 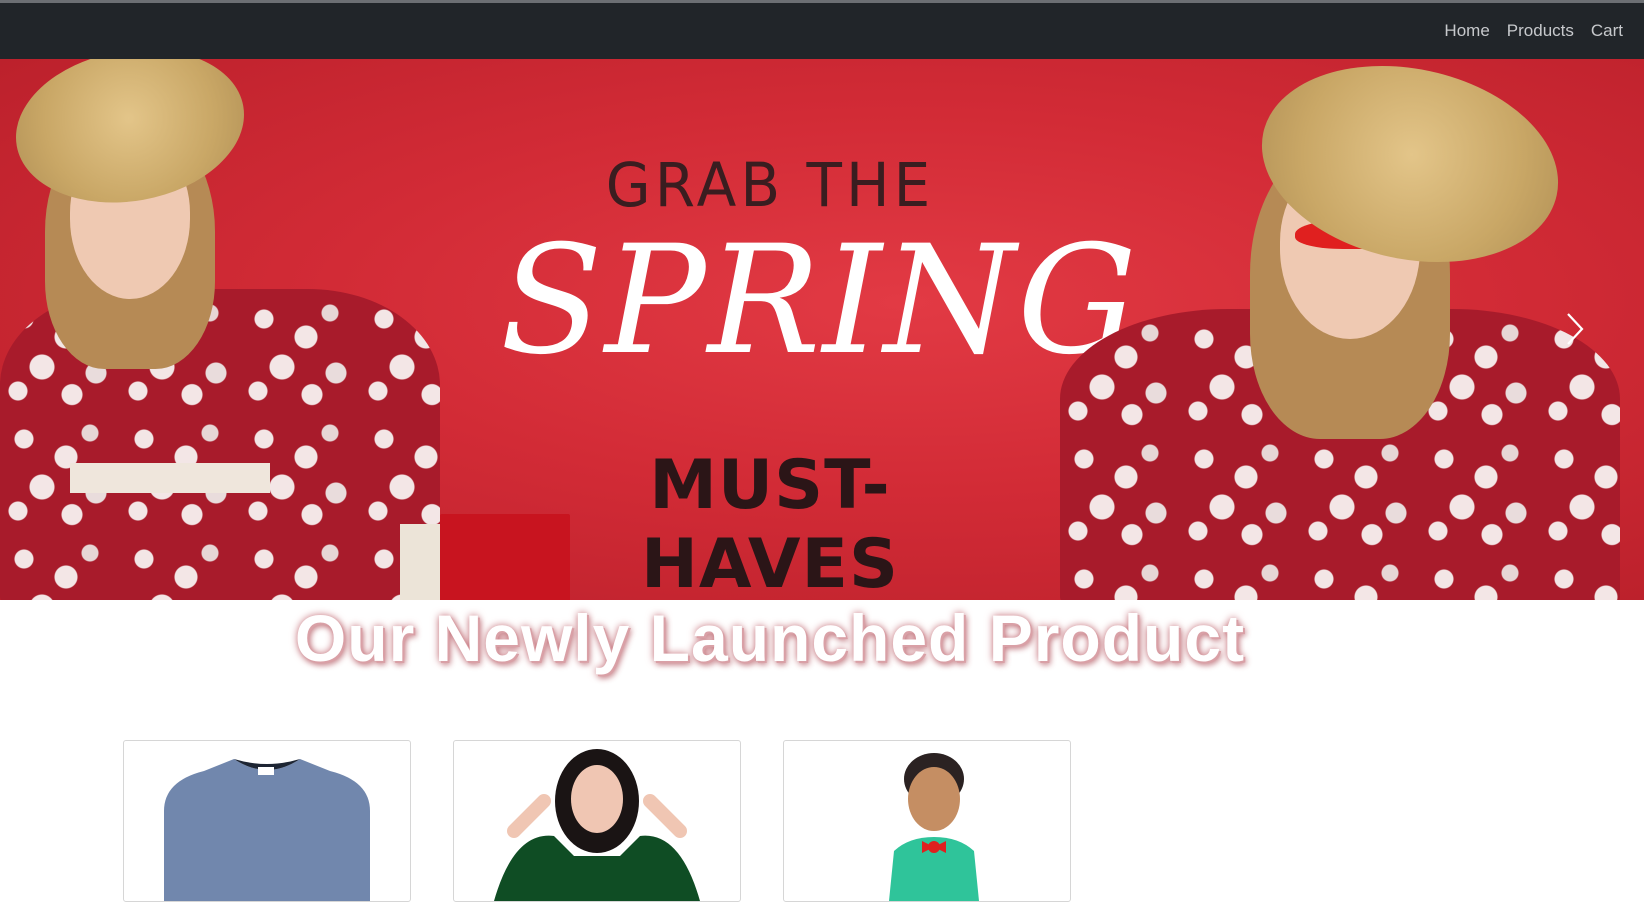 What do you see at coordinates (822, 31) in the screenshot?
I see `navbar: Home Products Cart ​` at bounding box center [822, 31].